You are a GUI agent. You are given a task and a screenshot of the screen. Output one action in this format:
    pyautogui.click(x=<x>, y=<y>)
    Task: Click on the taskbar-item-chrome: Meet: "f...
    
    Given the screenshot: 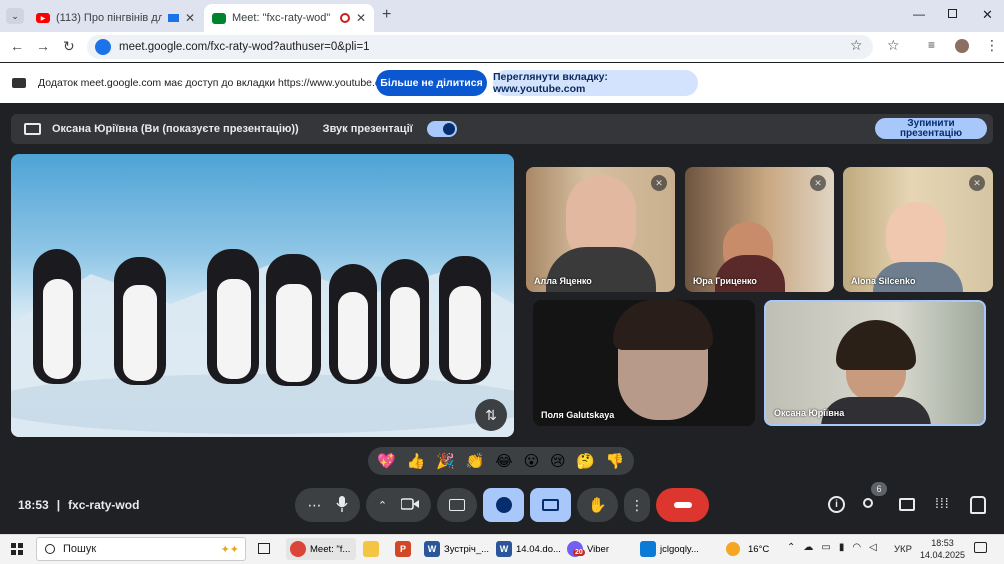 What is the action you would take?
    pyautogui.click(x=321, y=549)
    